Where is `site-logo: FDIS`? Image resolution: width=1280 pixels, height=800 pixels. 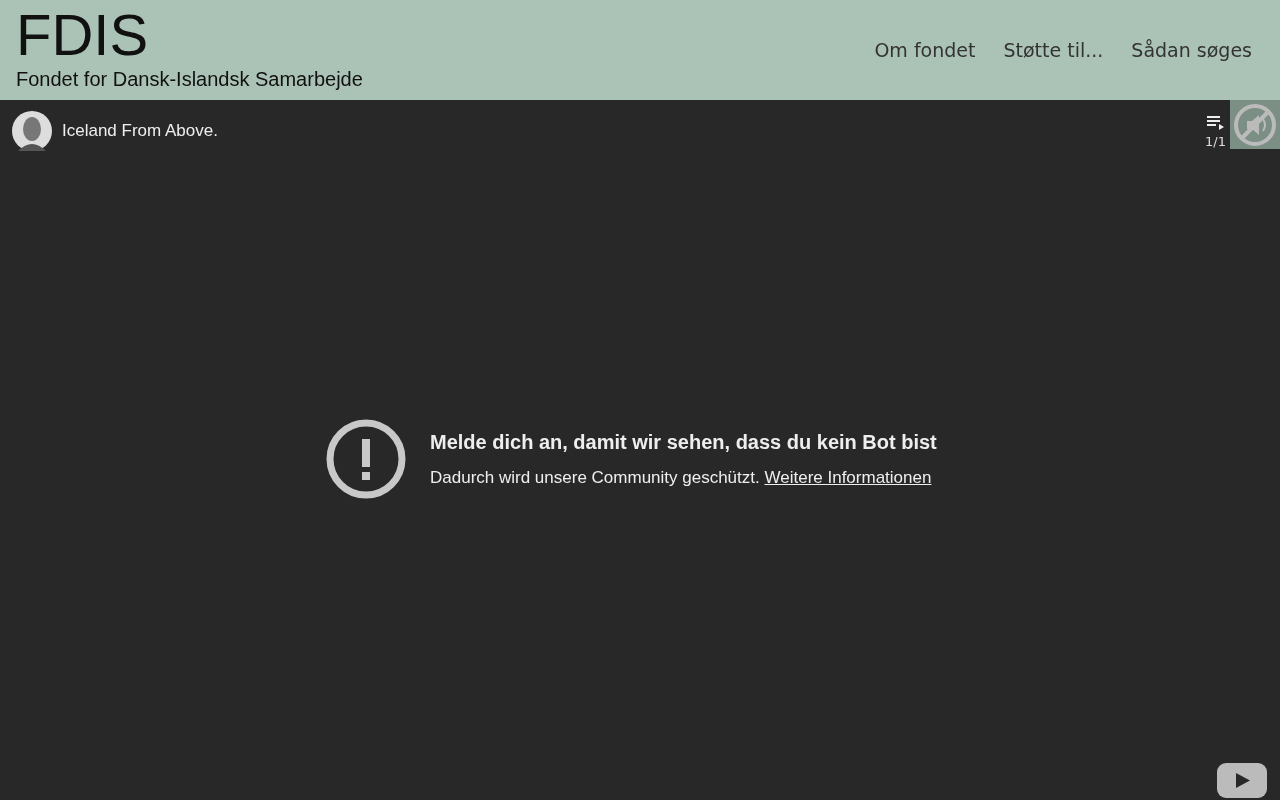 site-logo: FDIS is located at coordinates (189, 35).